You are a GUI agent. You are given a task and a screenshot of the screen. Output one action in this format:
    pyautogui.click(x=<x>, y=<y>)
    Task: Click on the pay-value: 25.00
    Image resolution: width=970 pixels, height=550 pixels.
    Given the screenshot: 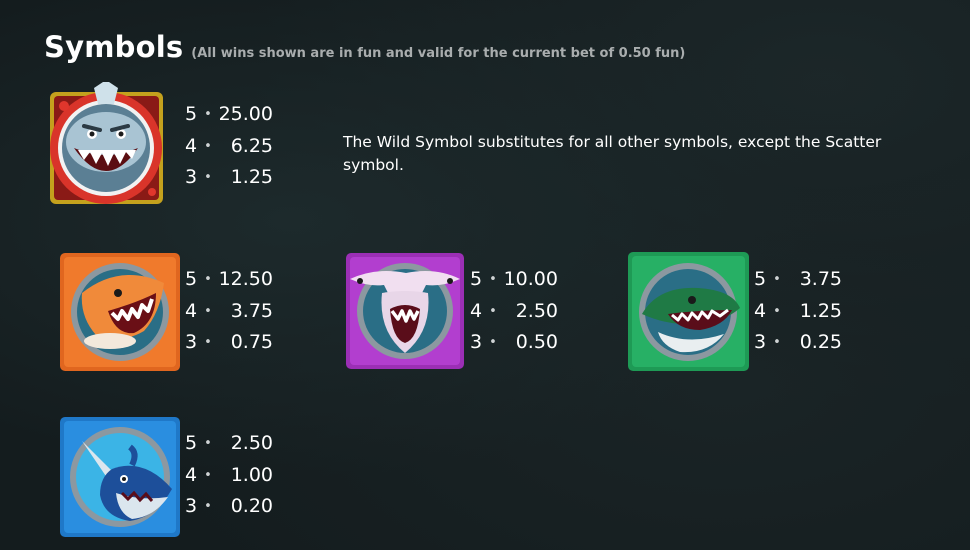 What is the action you would take?
    pyautogui.click(x=245, y=114)
    